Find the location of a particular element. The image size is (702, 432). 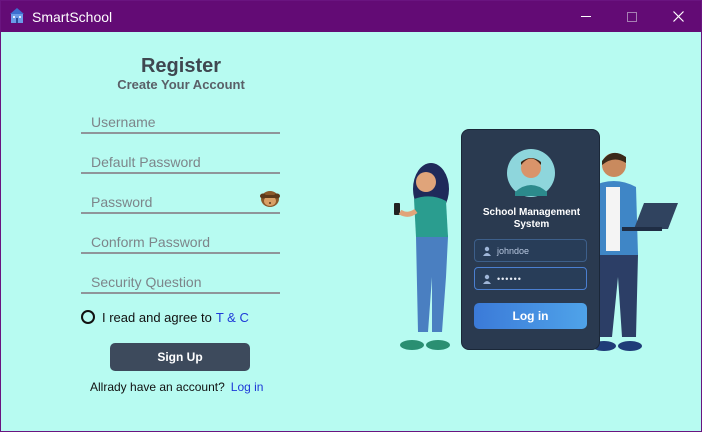

title-bar: SmartSchool is located at coordinates (351, 16).